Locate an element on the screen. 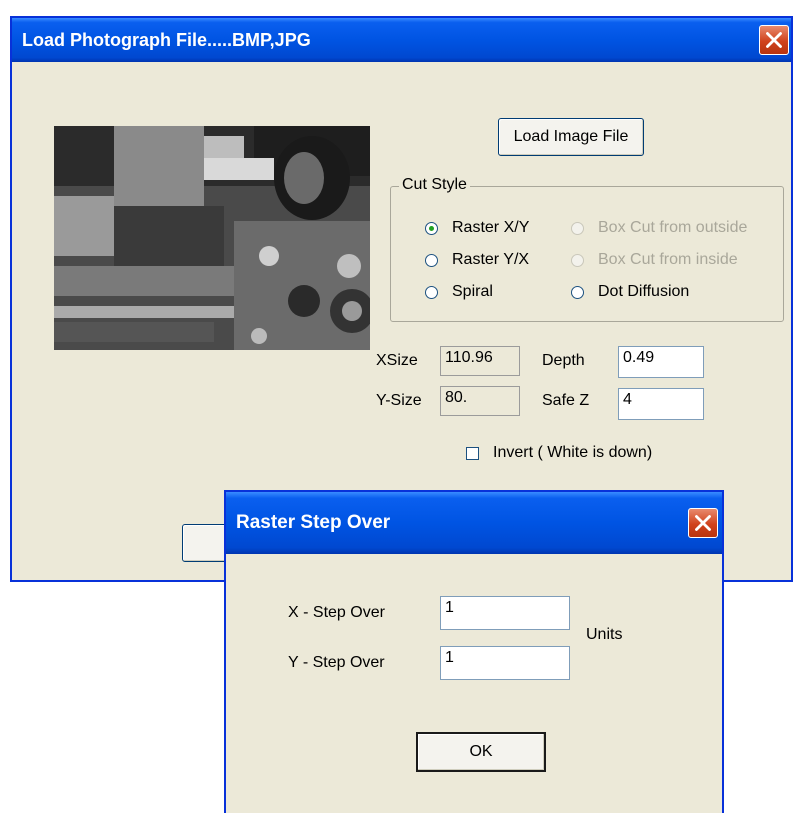 The width and height of the screenshot is (793, 813). radio-box-cut-outside-label: Box Cut from outside is located at coordinates (673, 227).